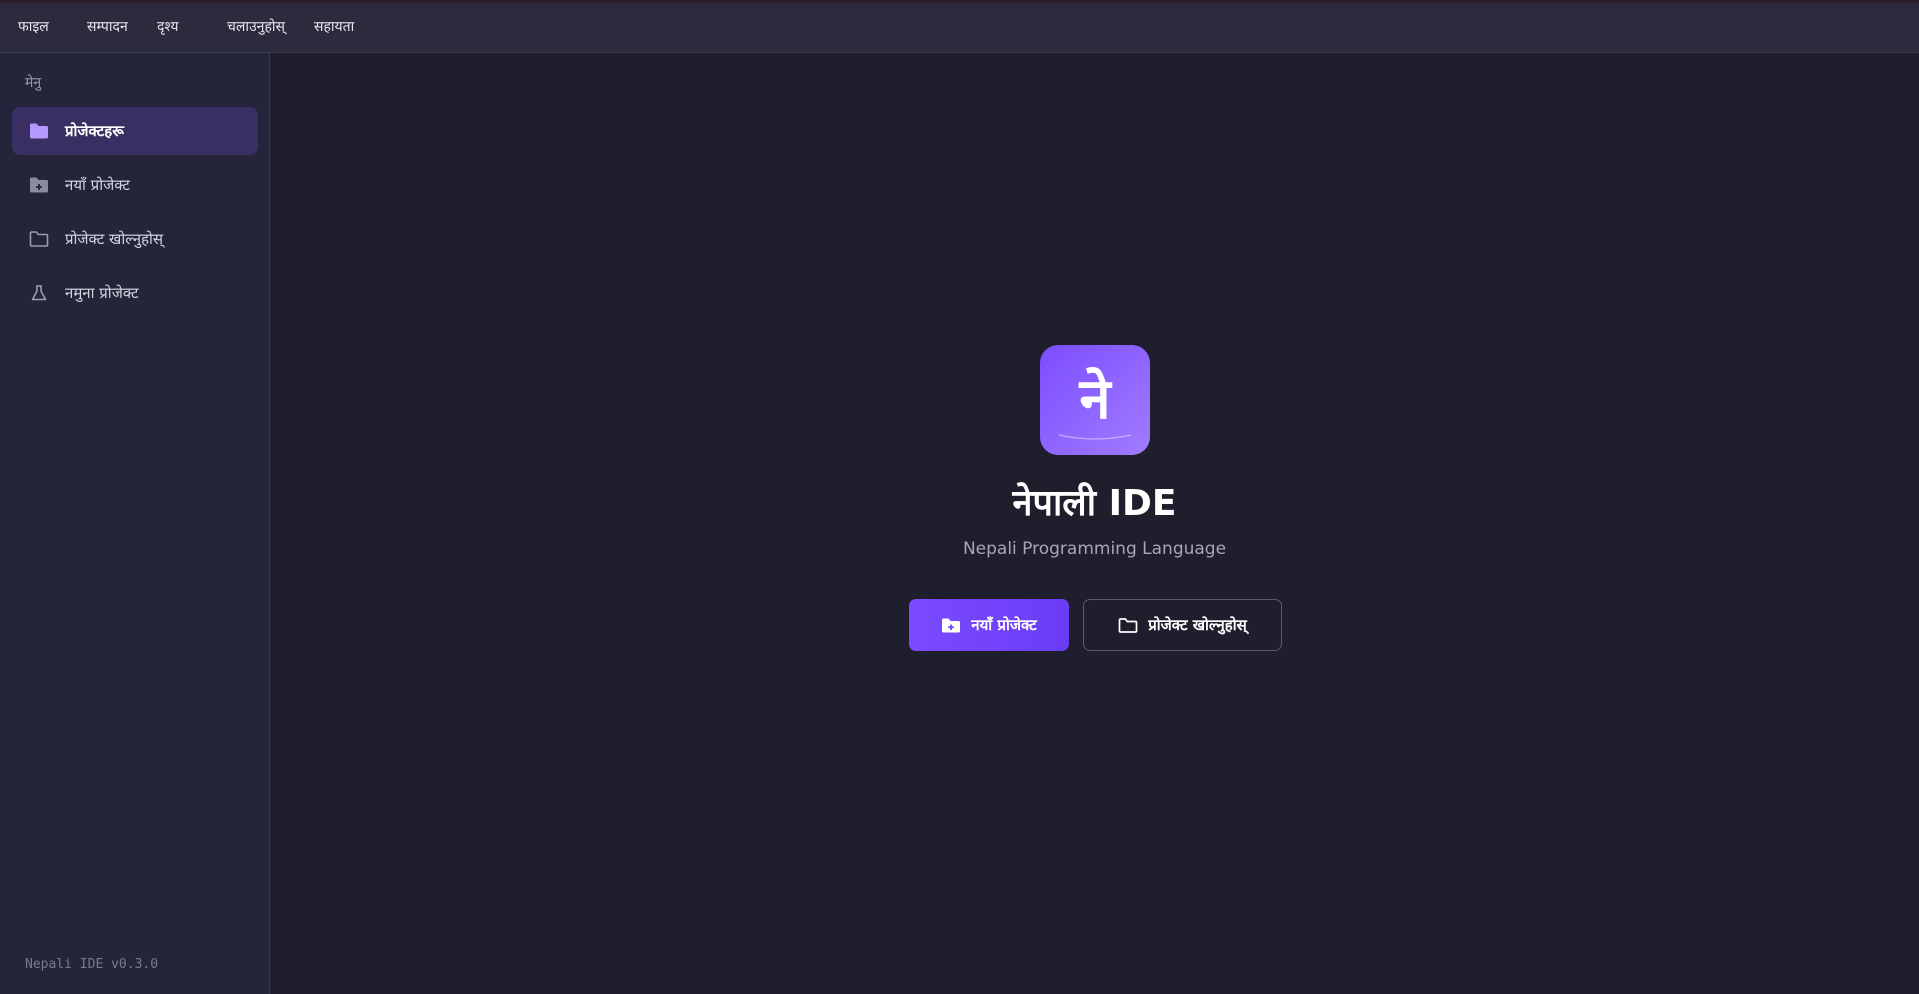  Describe the element at coordinates (114, 239) in the screenshot. I see `sidebar-item-label: प्रोजेक्ट खोल्नुहोस्` at that location.